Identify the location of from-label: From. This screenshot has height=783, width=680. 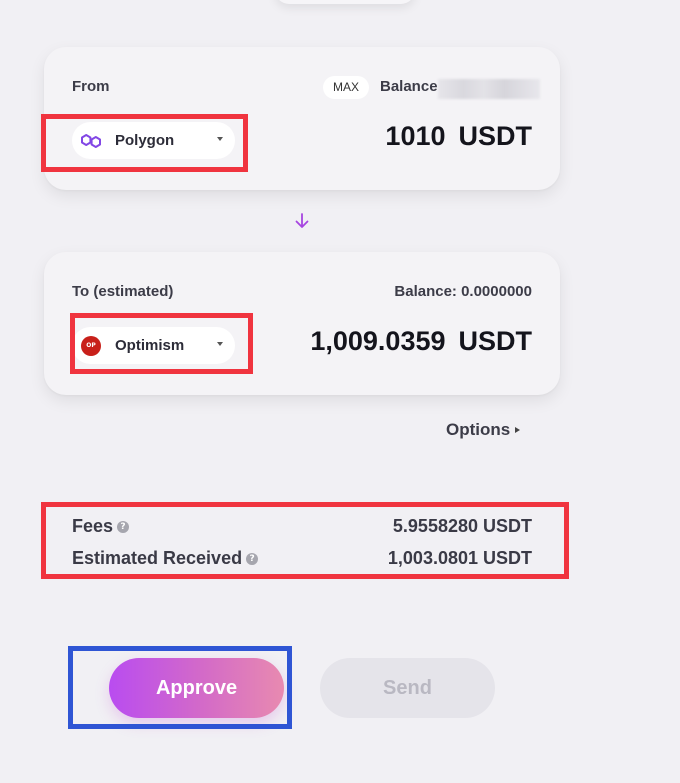
(91, 86).